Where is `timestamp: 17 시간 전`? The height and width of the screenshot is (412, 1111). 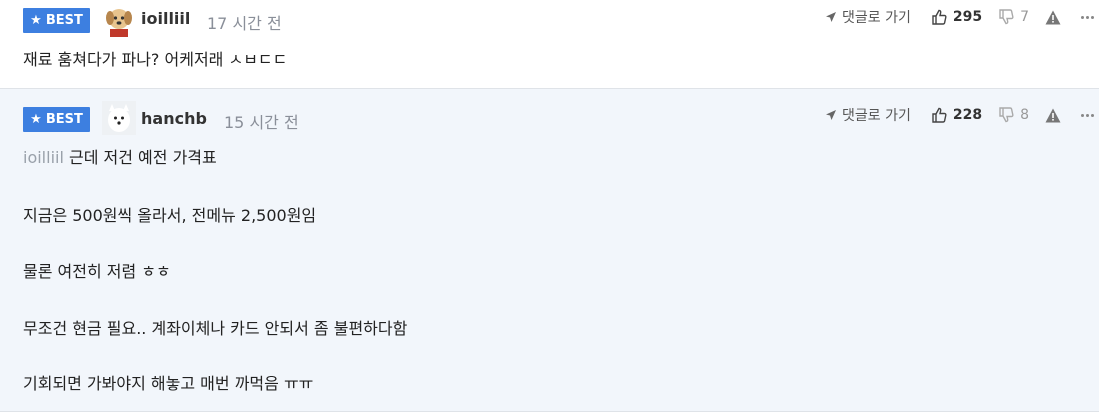
timestamp: 17 시간 전 is located at coordinates (244, 23).